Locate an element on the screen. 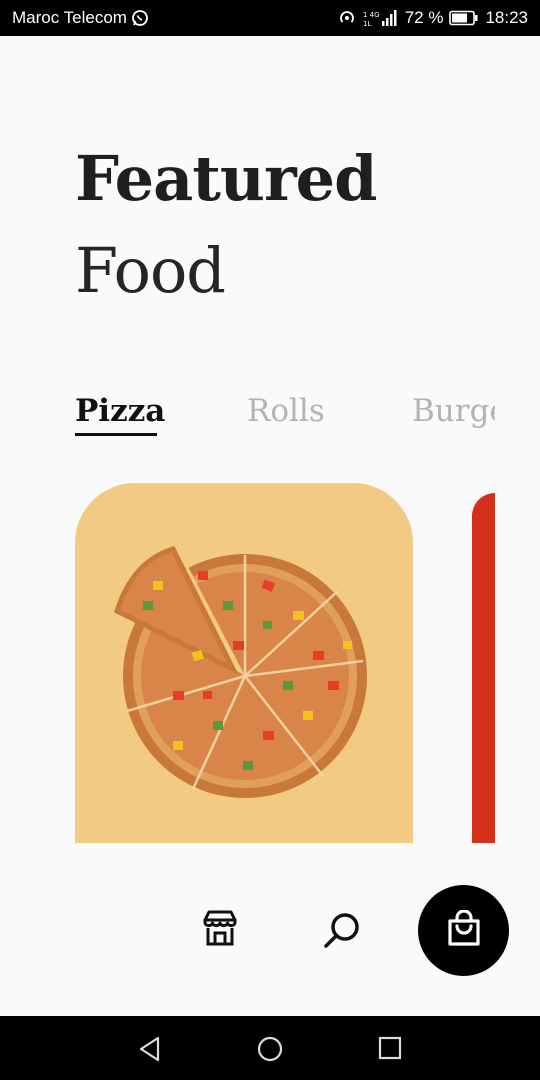 This screenshot has height=1080, width=540. whatsapp-icon is located at coordinates (140, 18).